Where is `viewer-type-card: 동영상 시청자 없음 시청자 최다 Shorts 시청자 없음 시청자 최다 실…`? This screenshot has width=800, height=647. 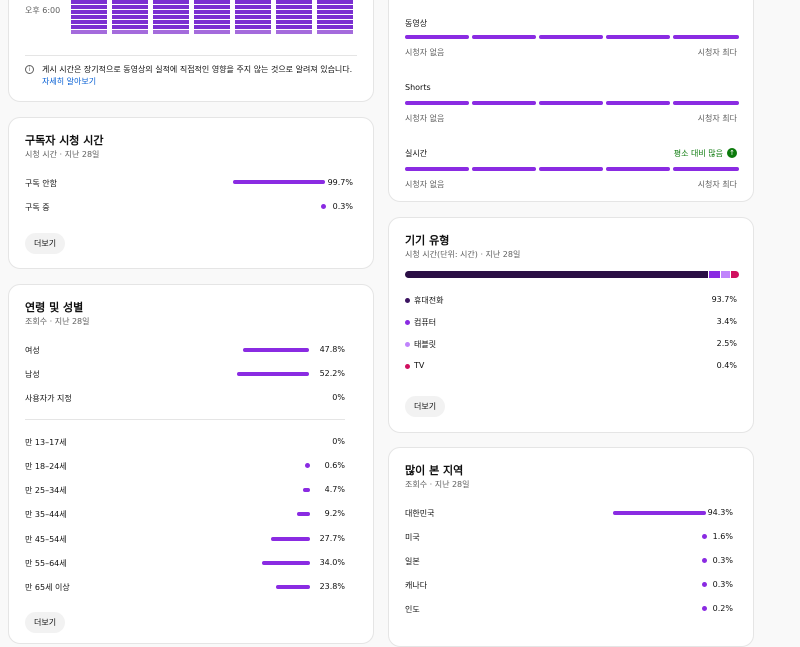
viewer-type-card: 동영상 시청자 없음 시청자 최다 Shorts 시청자 없음 시청자 최다 실… is located at coordinates (571, 101).